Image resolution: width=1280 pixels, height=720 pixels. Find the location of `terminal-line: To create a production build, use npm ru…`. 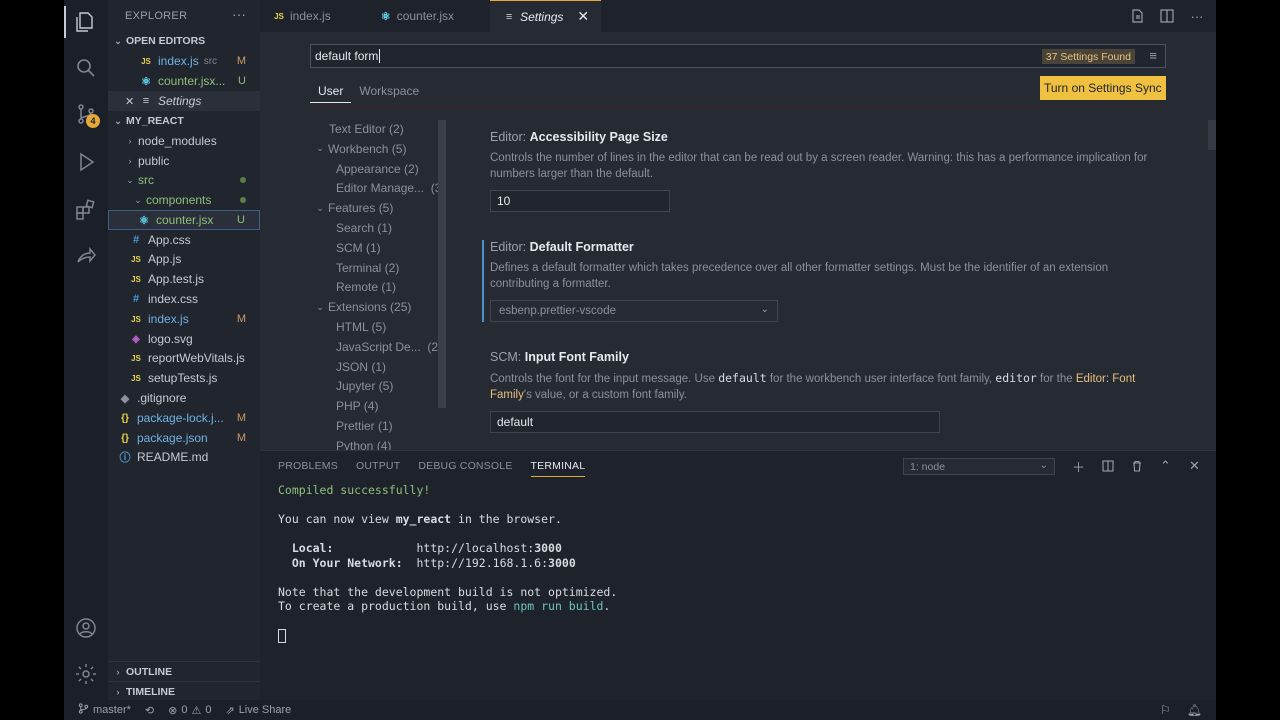

terminal-line: To create a production build, use npm ru… is located at coordinates (447, 606).